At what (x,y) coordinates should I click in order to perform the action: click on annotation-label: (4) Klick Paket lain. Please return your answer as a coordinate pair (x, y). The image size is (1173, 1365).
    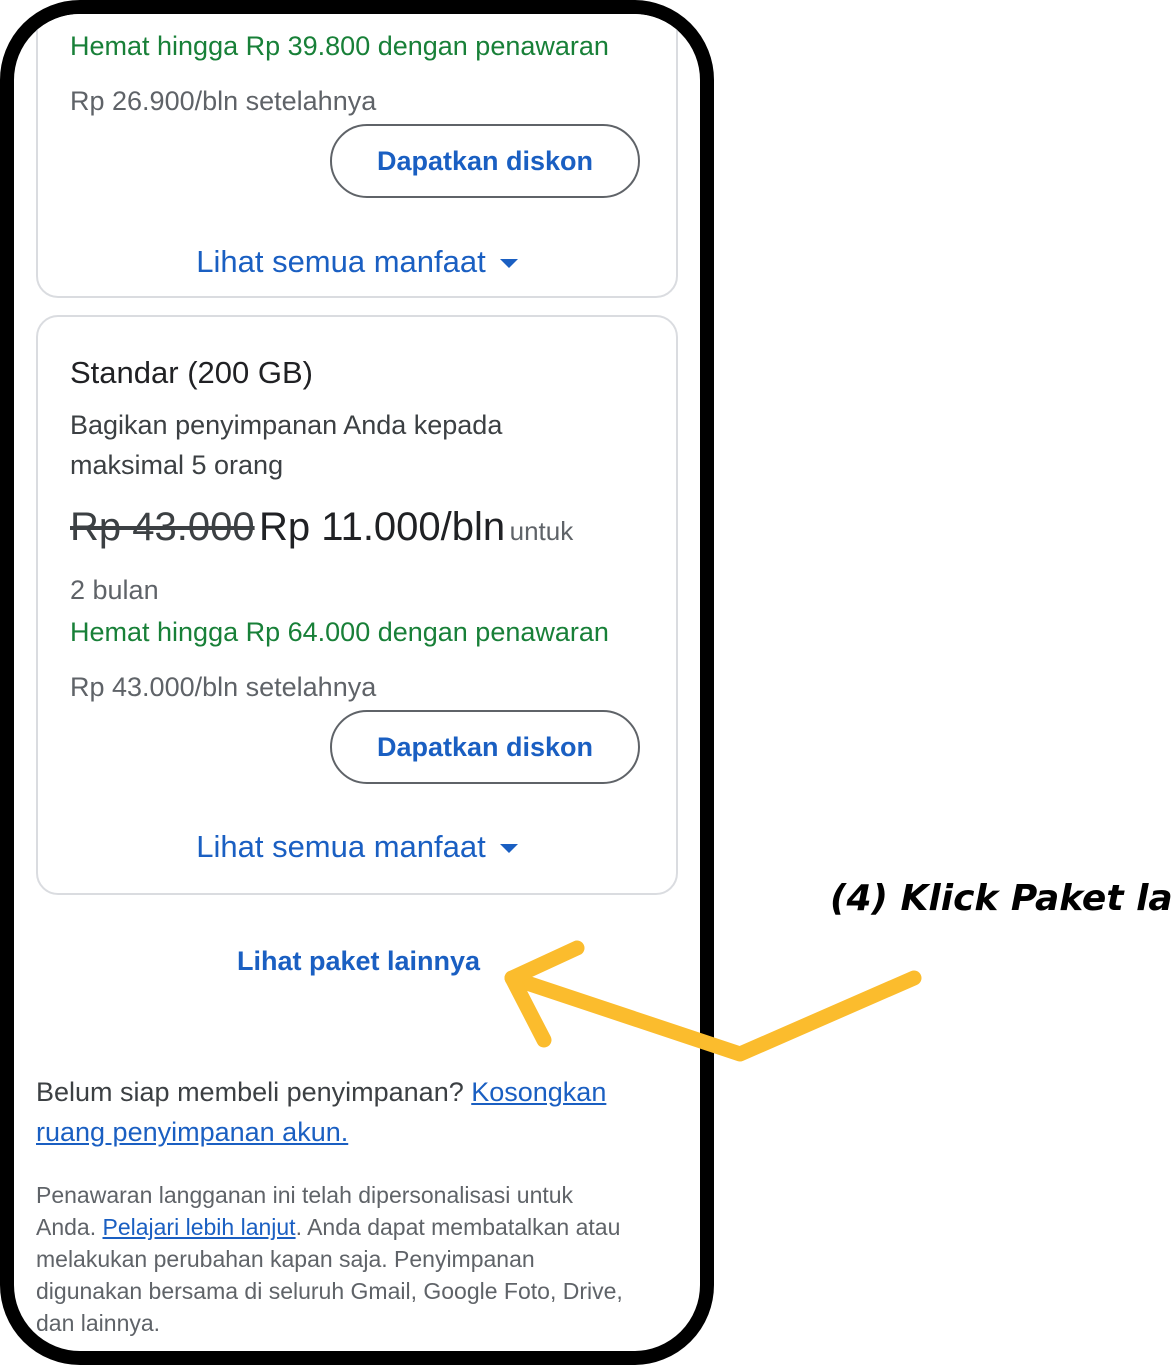
    Looking at the image, I should click on (1001, 898).